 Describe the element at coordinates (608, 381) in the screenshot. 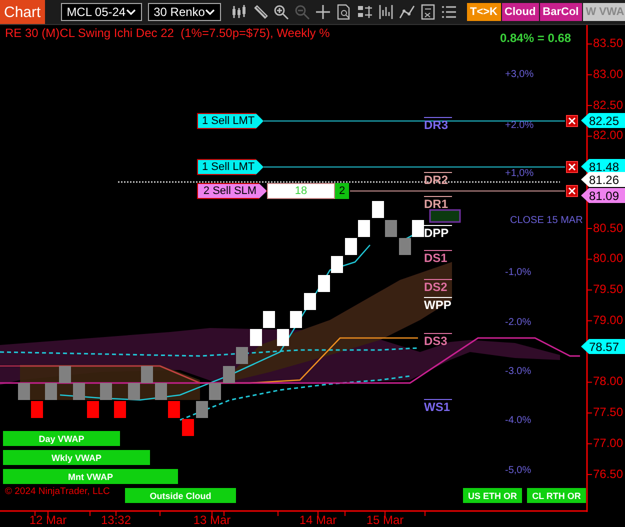

I see `price-axis-label: 78.00` at that location.